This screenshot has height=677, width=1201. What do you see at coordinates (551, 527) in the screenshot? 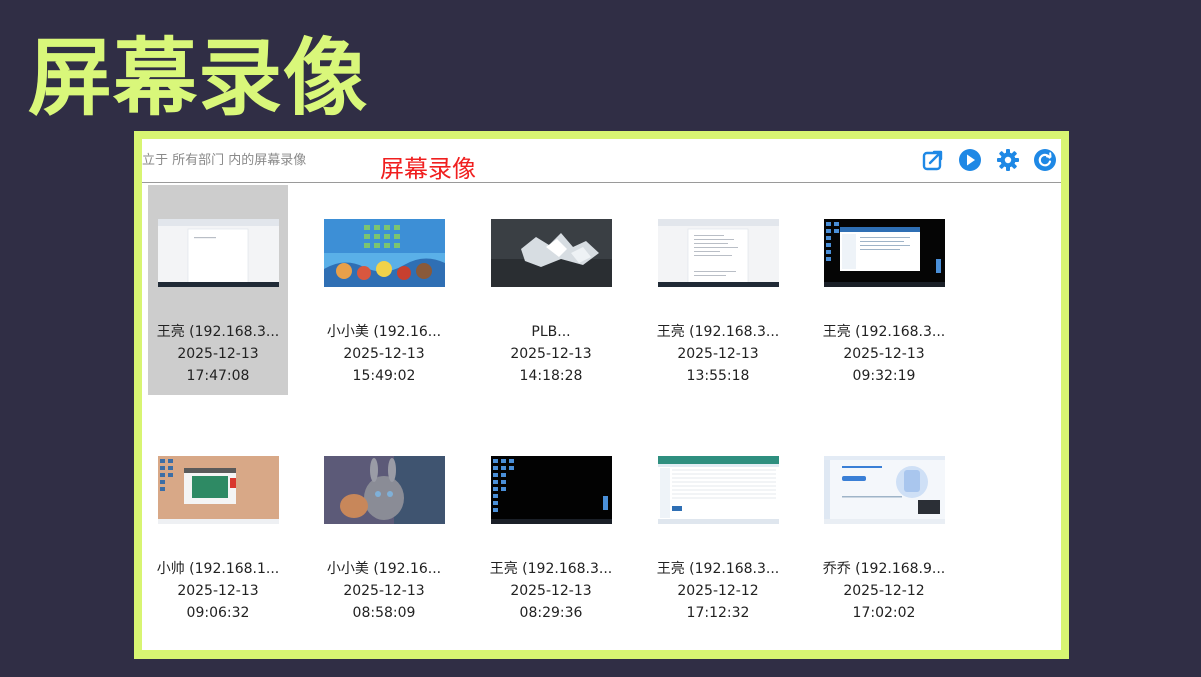
I see `recording-tile: 王亮 (192.168.3... 2025-12-13 08:29:36` at bounding box center [551, 527].